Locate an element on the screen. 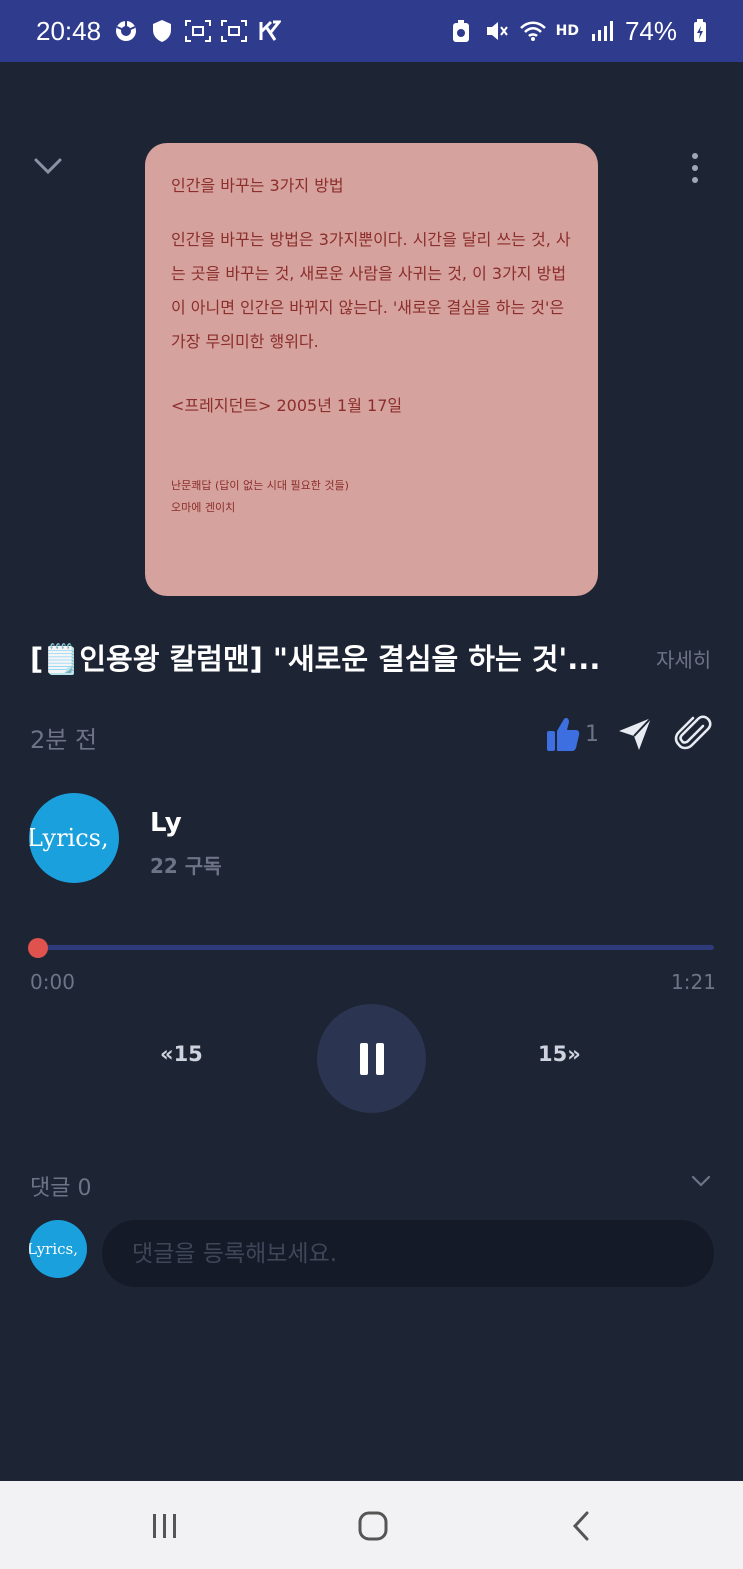  pause-button is located at coordinates (371, 1058).